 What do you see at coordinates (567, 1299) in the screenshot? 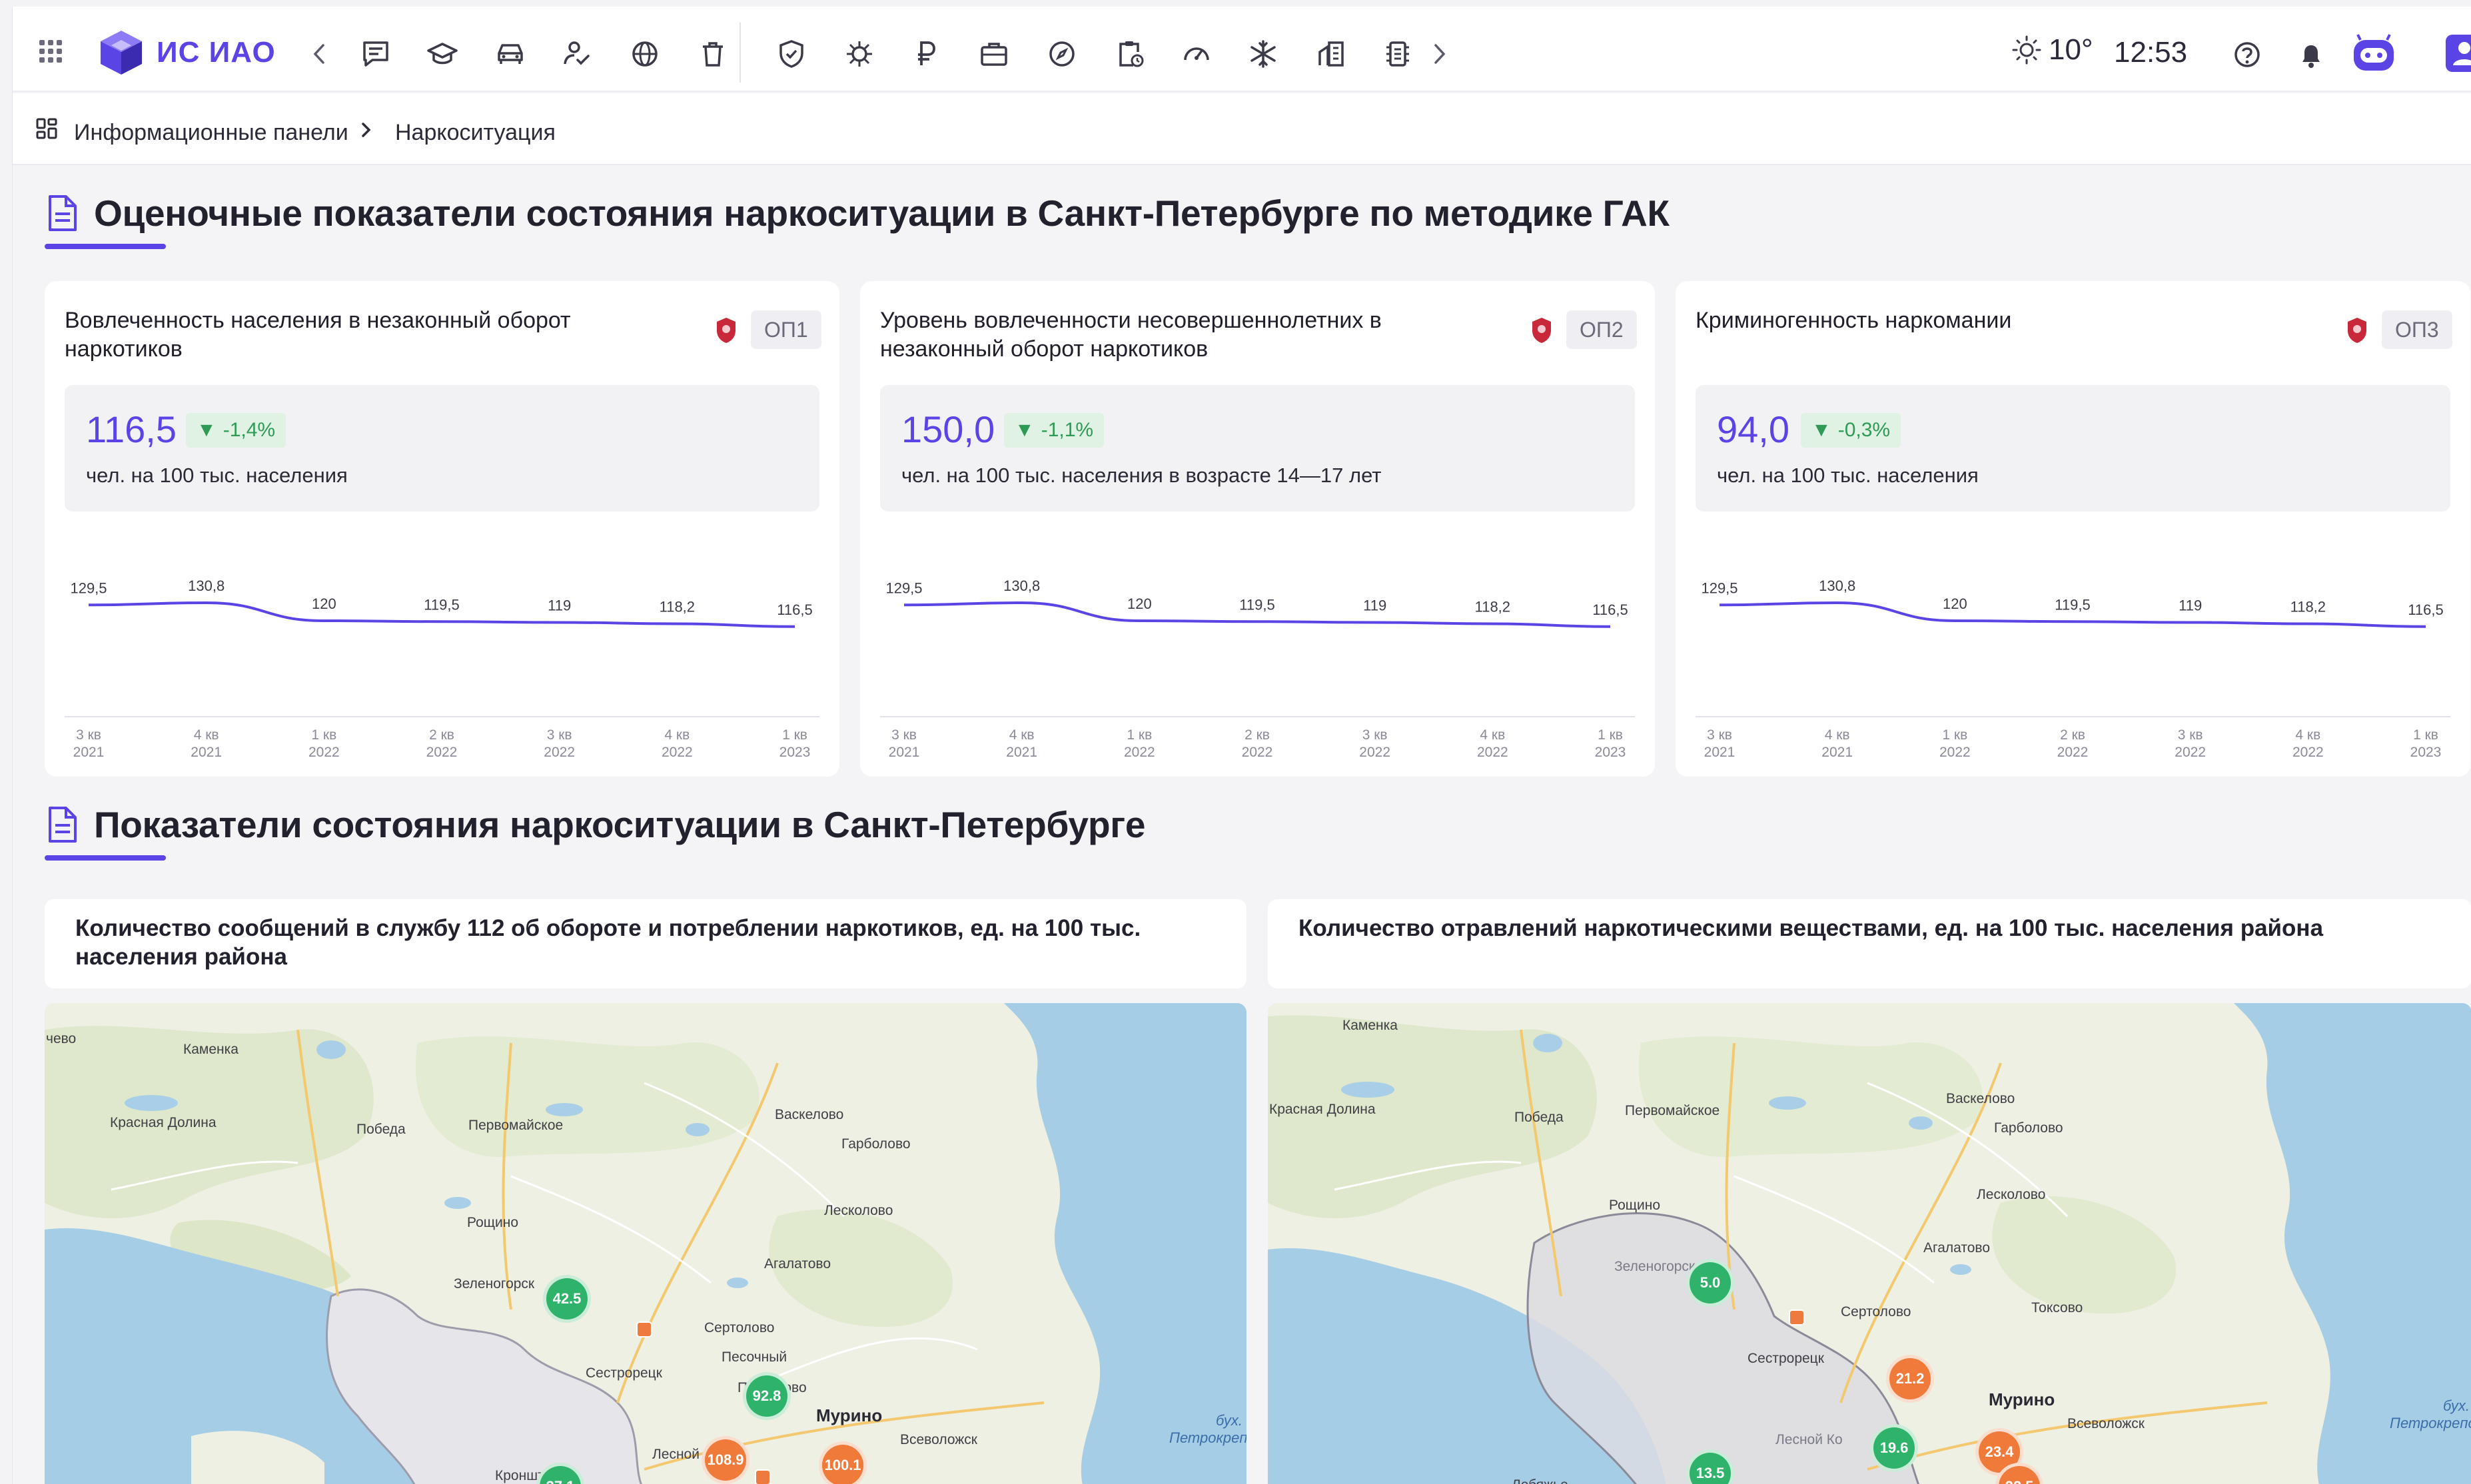
I see `map-cluster-marker: 42.5` at bounding box center [567, 1299].